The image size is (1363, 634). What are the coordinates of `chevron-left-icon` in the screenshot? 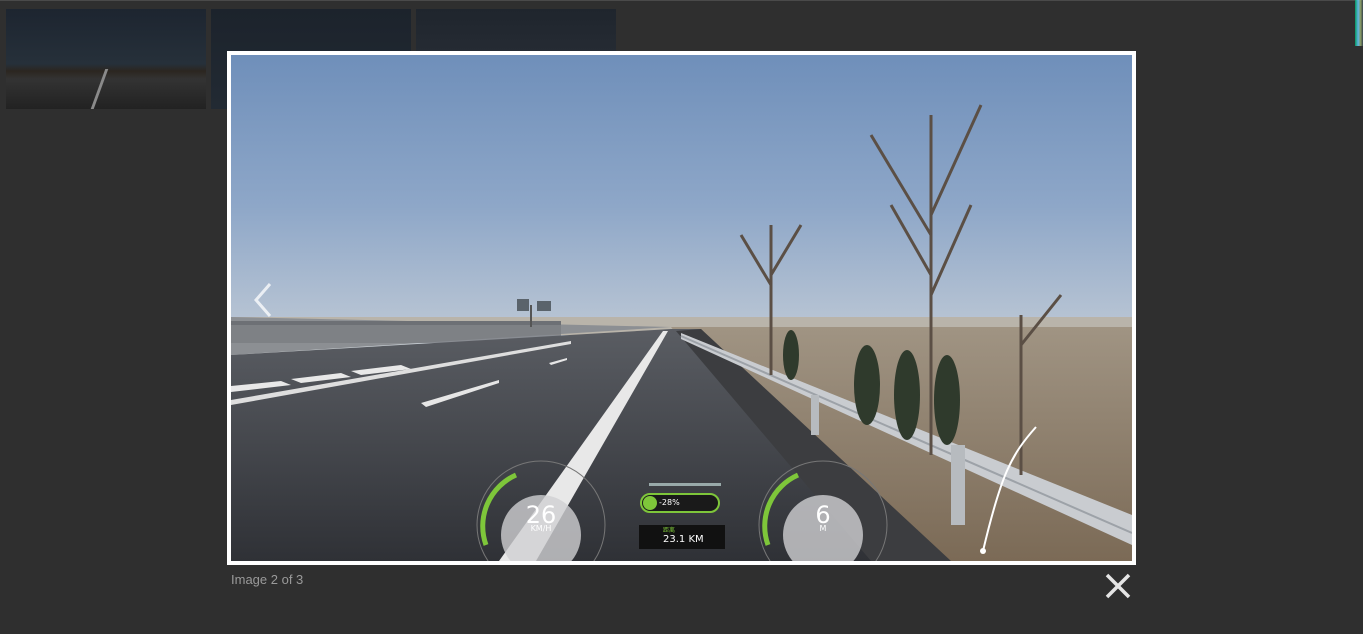 It's located at (263, 300).